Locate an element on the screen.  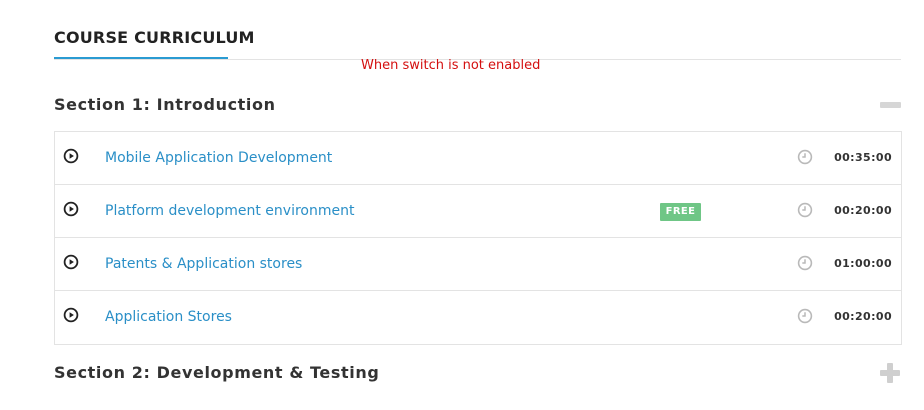
lesson-title: Mobile Application Development is located at coordinates (218, 158).